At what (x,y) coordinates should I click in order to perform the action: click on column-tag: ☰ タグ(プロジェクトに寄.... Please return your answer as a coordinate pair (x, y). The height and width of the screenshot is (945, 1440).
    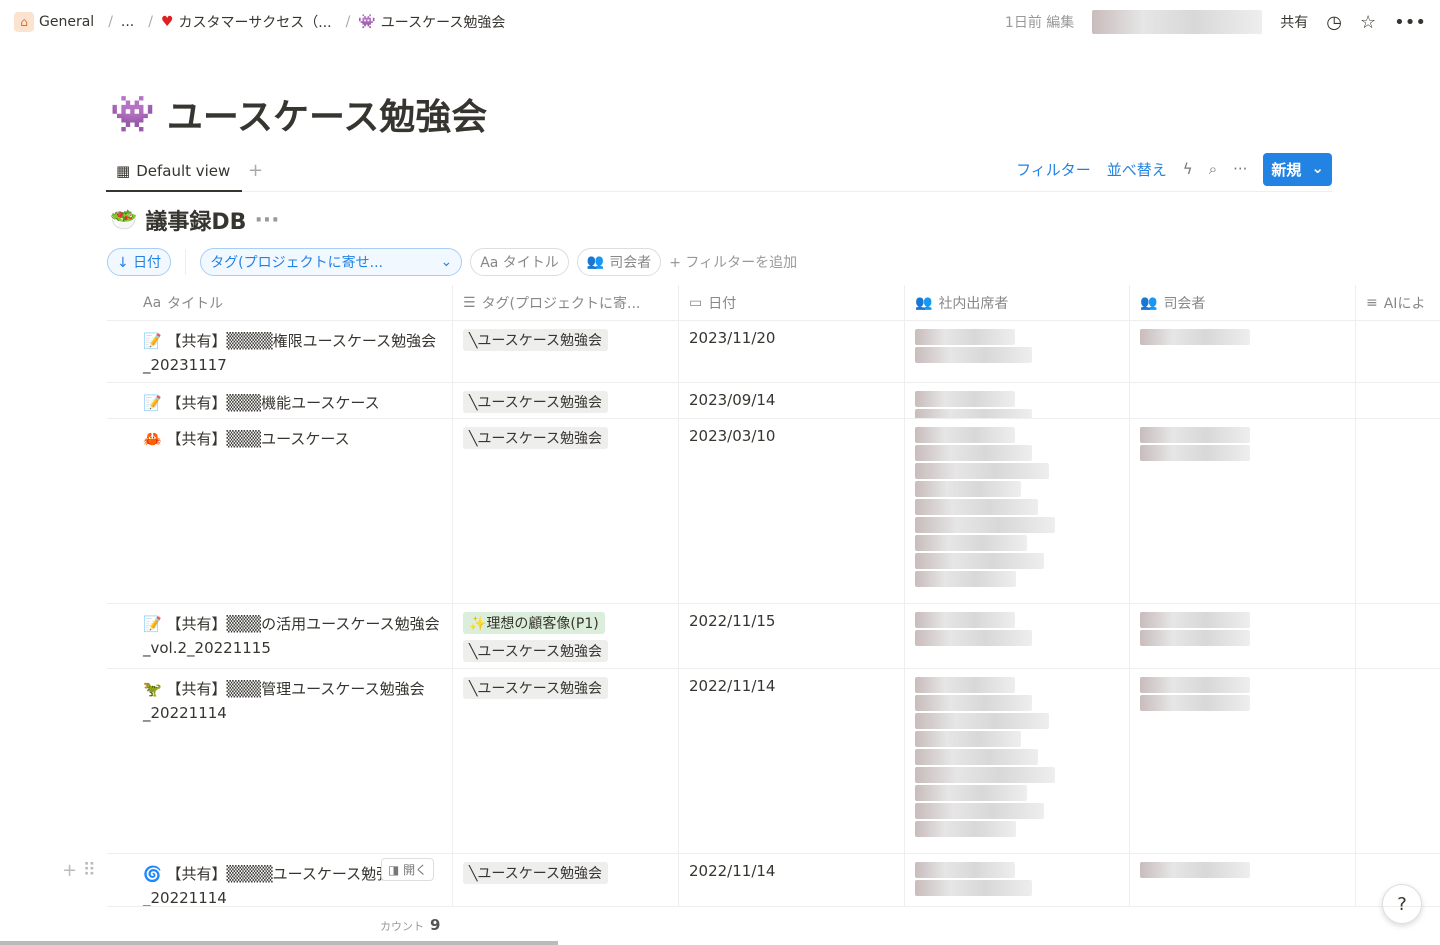
    Looking at the image, I should click on (566, 302).